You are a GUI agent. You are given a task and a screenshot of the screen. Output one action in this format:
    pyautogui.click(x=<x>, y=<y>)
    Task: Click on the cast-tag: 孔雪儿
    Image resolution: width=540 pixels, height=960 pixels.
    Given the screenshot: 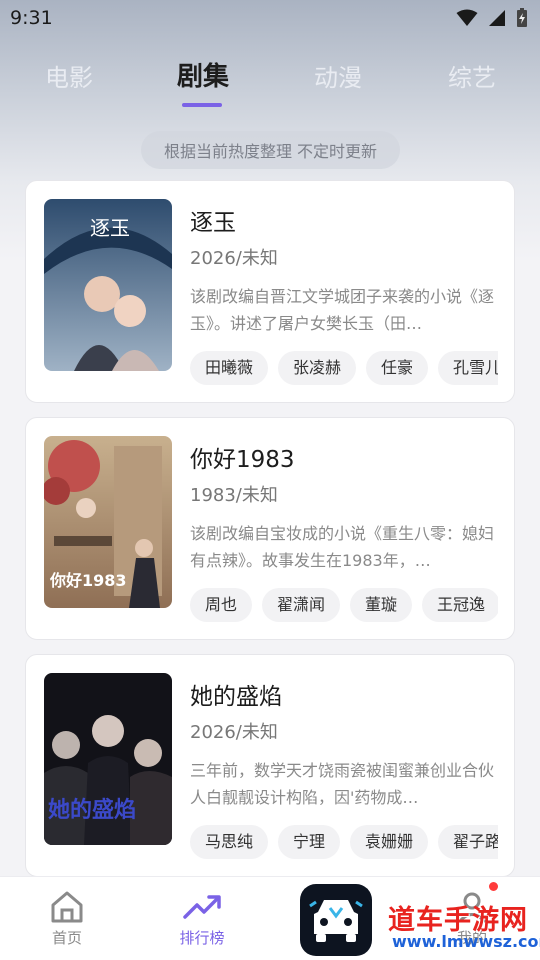 What is the action you would take?
    pyautogui.click(x=468, y=368)
    